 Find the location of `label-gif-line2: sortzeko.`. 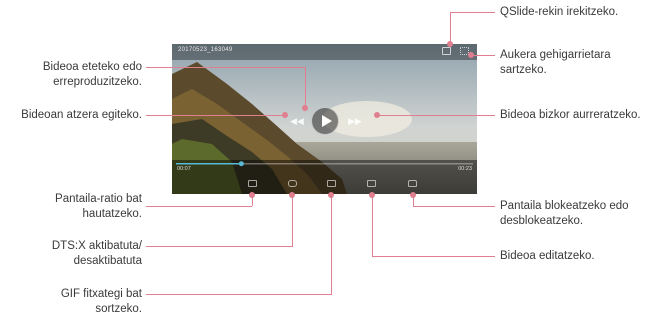

label-gif-line2: sortzeko. is located at coordinates (118, 309).